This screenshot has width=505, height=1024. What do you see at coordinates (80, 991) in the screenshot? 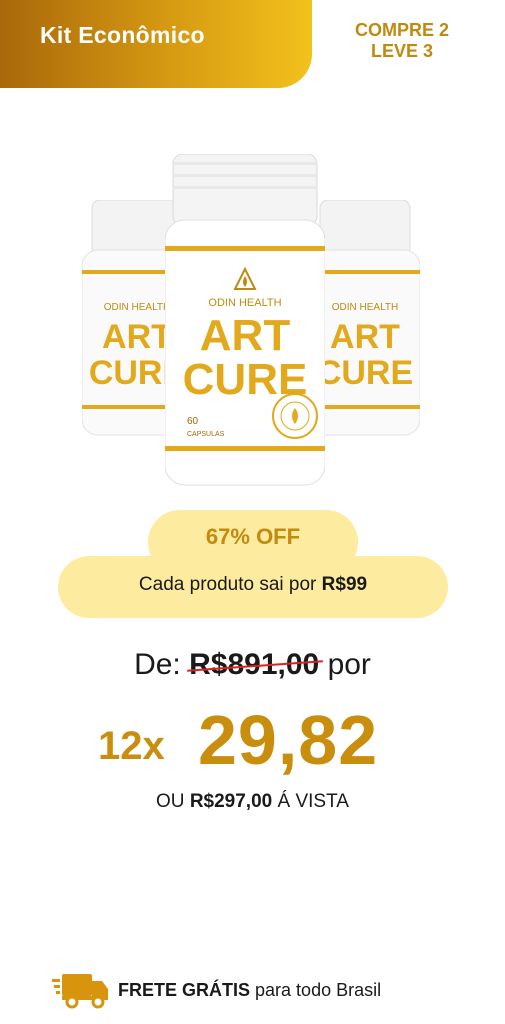
I see `truck-icon` at bounding box center [80, 991].